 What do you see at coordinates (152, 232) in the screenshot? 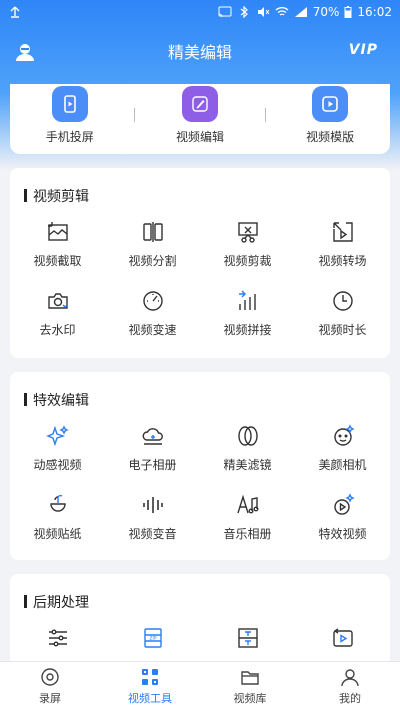
I see `split-icon` at bounding box center [152, 232].